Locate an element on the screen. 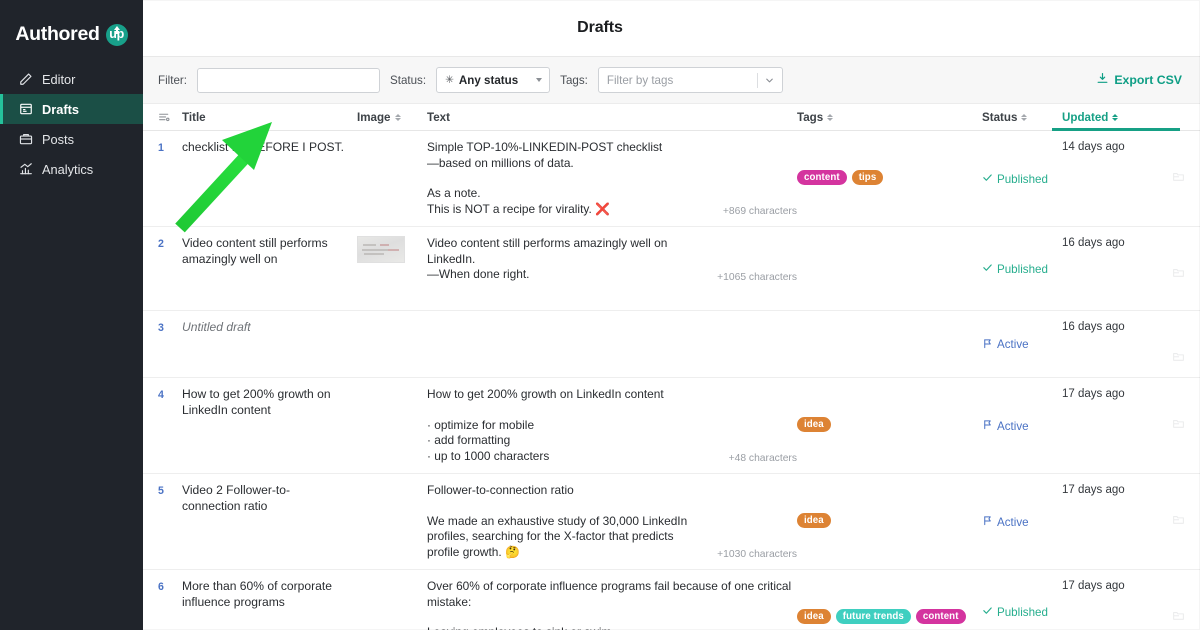 This screenshot has width=1200, height=630. posts-icon is located at coordinates (25, 139).